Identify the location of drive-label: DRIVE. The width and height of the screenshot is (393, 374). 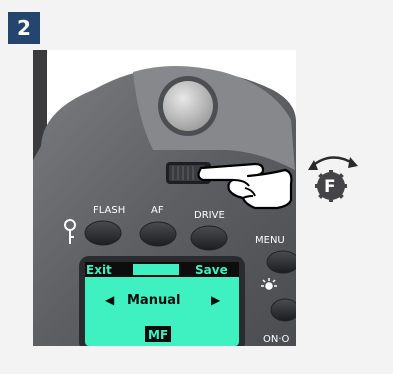
(209, 215).